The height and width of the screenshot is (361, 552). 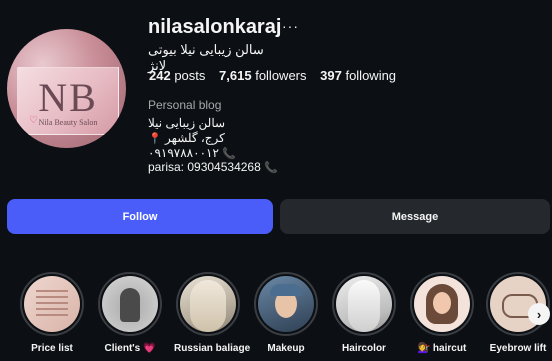 I want to click on highlight-haircolor: Haircolor, so click(x=364, y=313).